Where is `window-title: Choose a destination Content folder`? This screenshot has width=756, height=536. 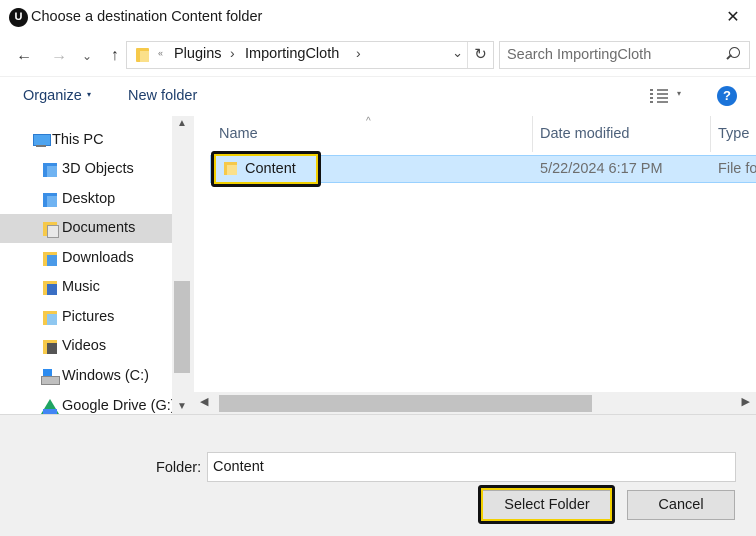 window-title: Choose a destination Content folder is located at coordinates (147, 17).